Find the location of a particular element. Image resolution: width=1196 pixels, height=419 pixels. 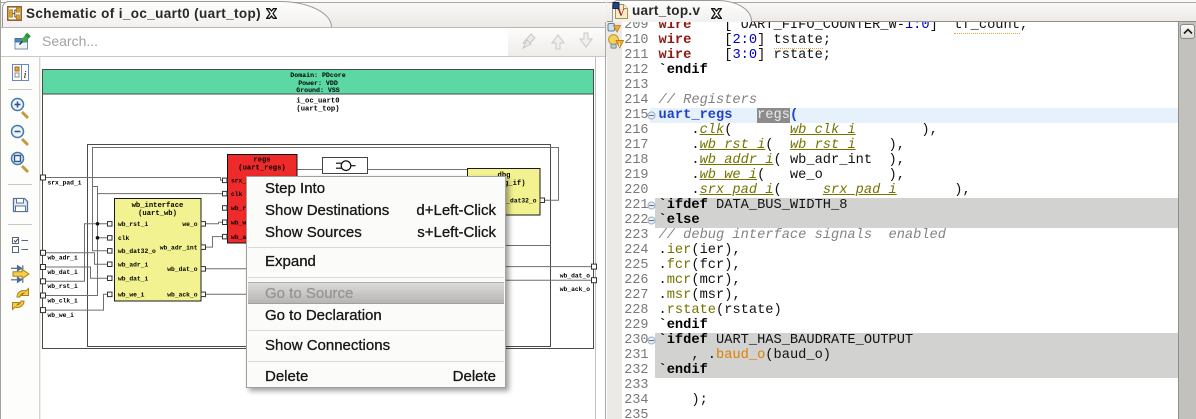

svg-text: i is located at coordinates (24, 75).